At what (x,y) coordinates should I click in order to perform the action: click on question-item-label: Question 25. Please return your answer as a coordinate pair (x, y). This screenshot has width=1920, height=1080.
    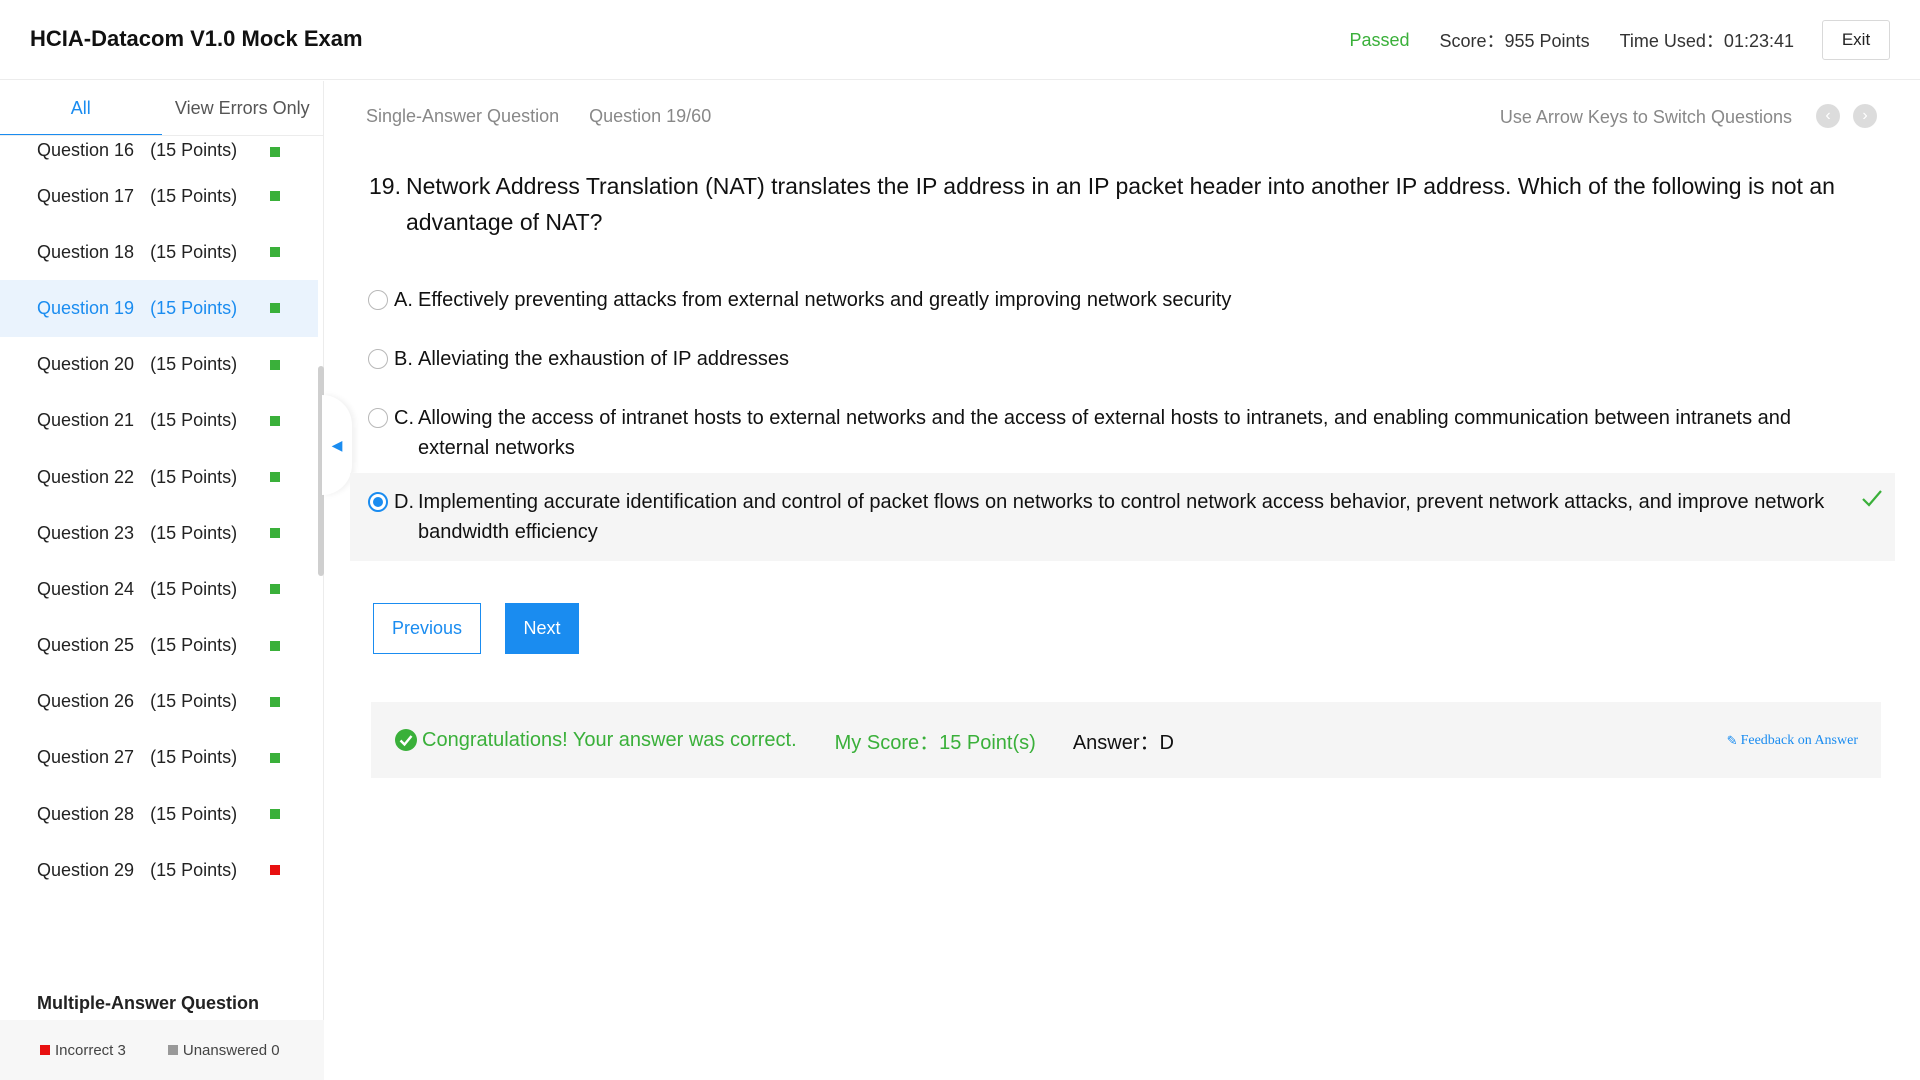
    Looking at the image, I should click on (86, 645).